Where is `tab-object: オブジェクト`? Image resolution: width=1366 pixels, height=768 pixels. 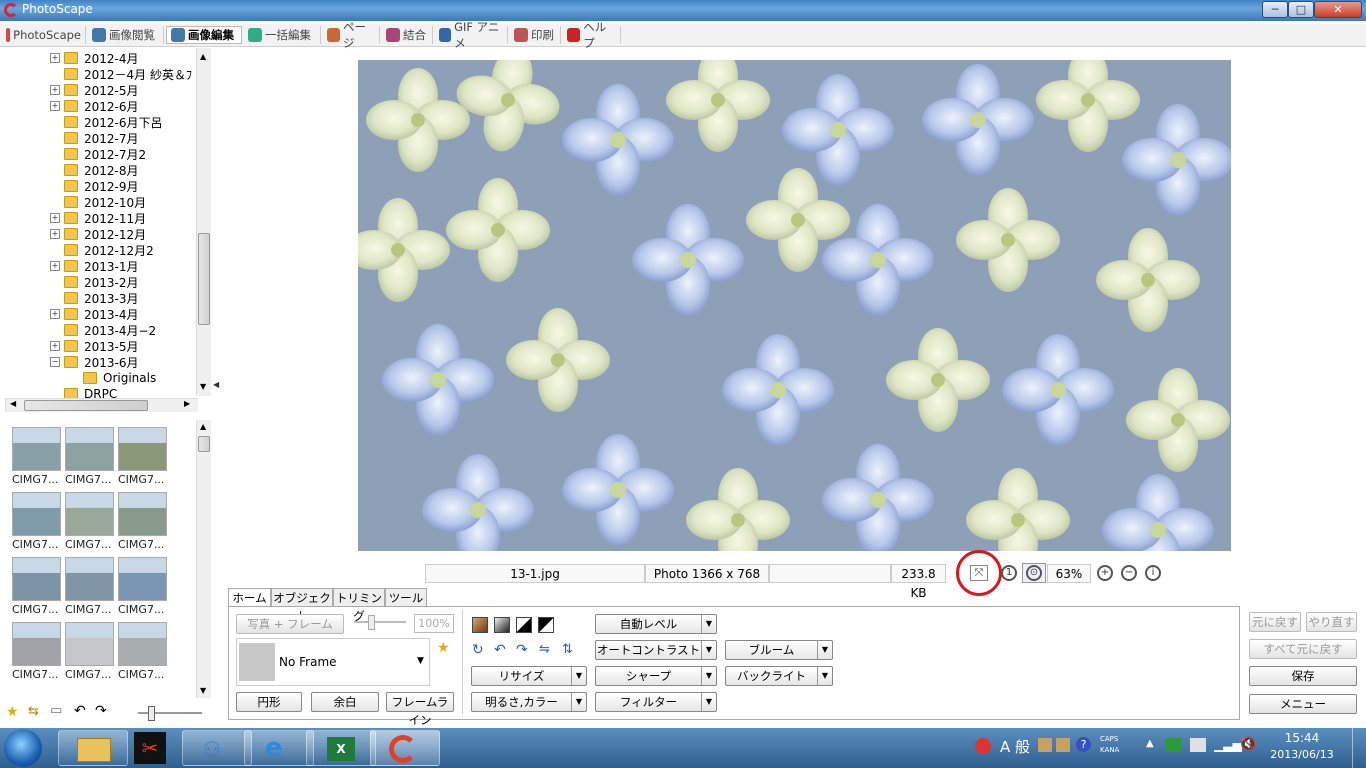
tab-object: オブジェクト is located at coordinates (302, 605).